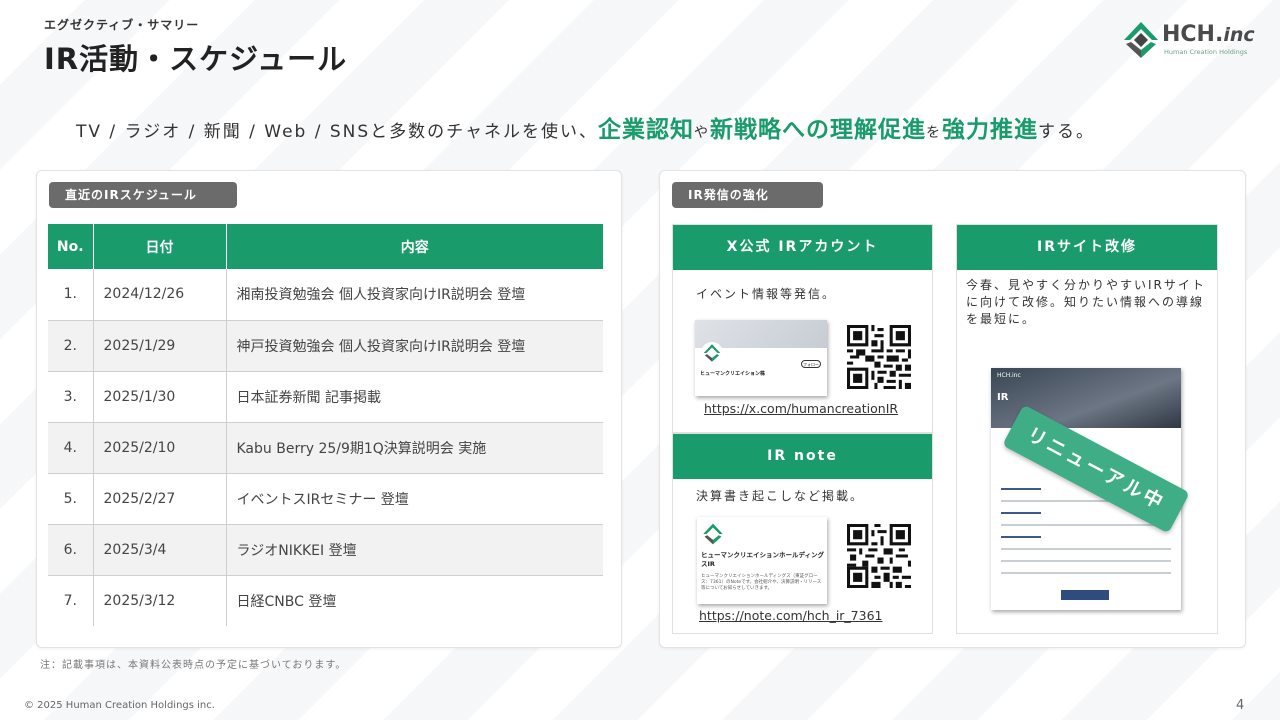  Describe the element at coordinates (414, 346) in the screenshot. I see `row-content: 神戸投資勉強会 個人投資家向けIR説明会 登壇` at that location.